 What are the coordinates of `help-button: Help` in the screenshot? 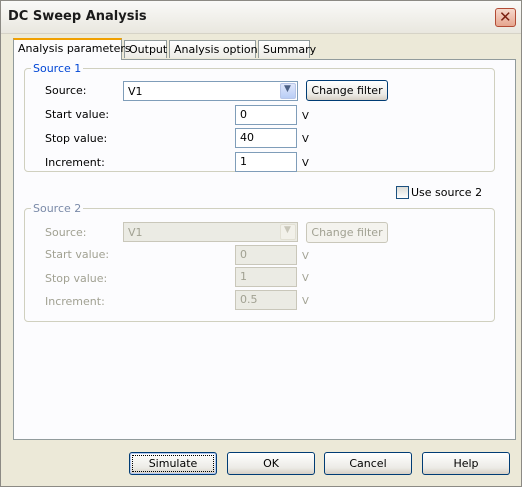 It's located at (466, 463).